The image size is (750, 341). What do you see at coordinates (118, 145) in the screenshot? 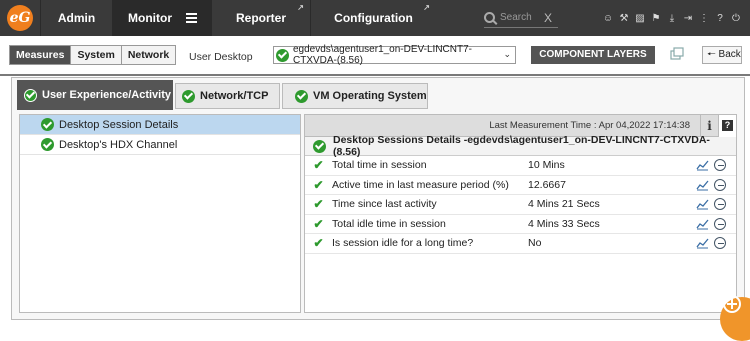
I see `test-item-label: Desktop's HDX Channel` at bounding box center [118, 145].